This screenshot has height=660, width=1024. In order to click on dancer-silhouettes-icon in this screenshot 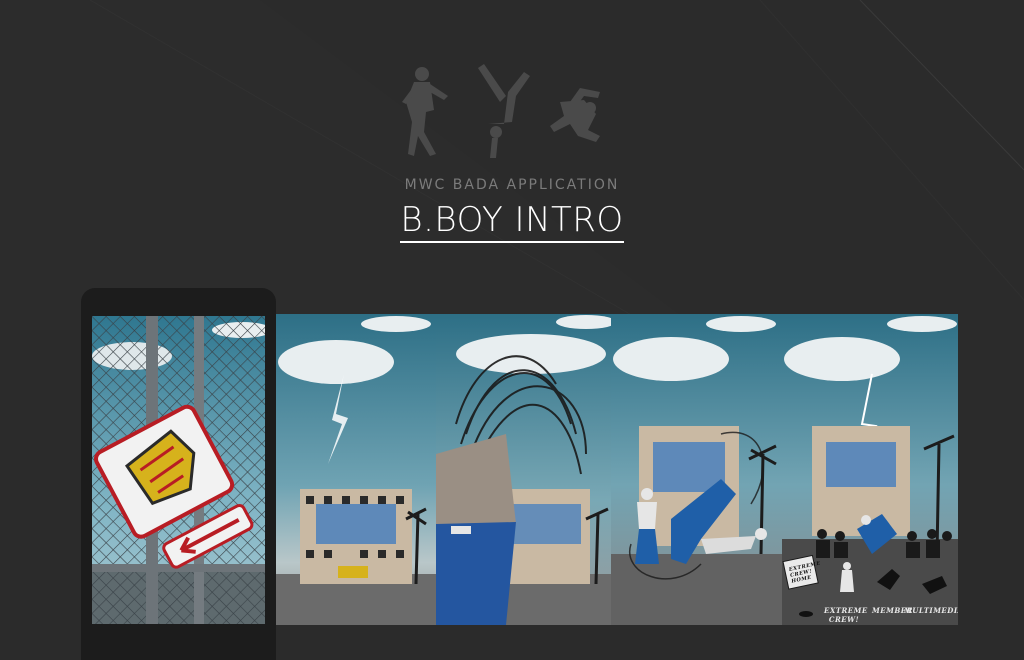, I will do `click(501, 111)`.